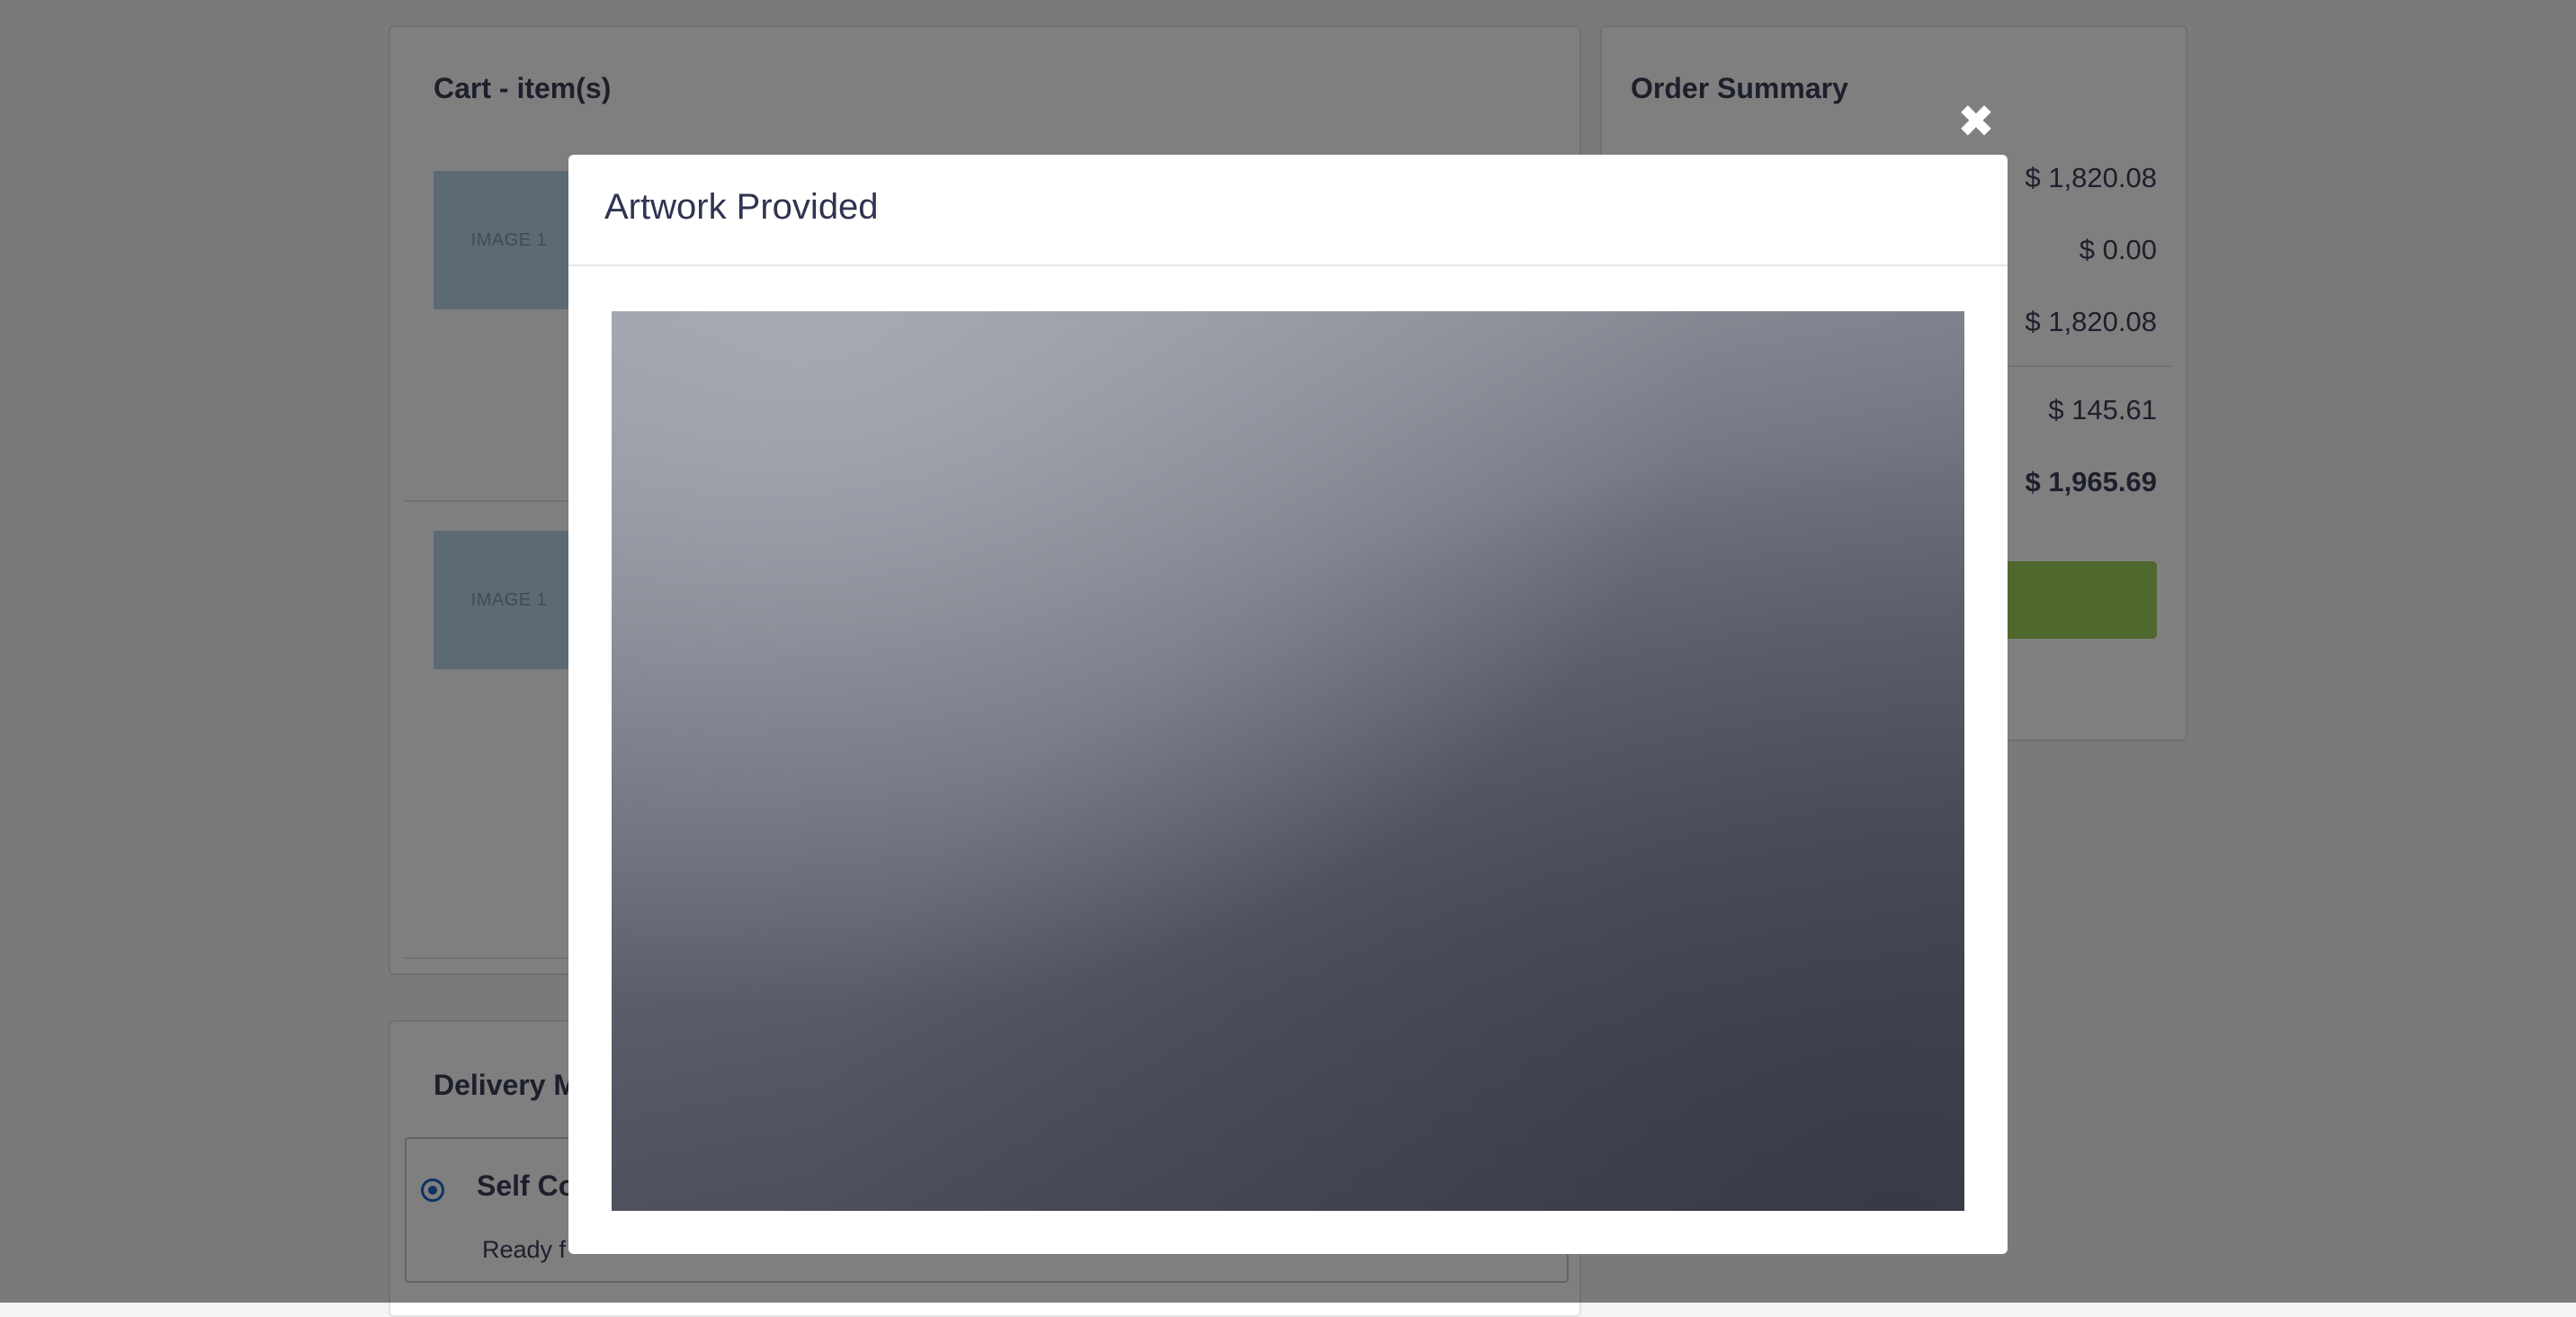  I want to click on close-icon: ✖, so click(1976, 121).